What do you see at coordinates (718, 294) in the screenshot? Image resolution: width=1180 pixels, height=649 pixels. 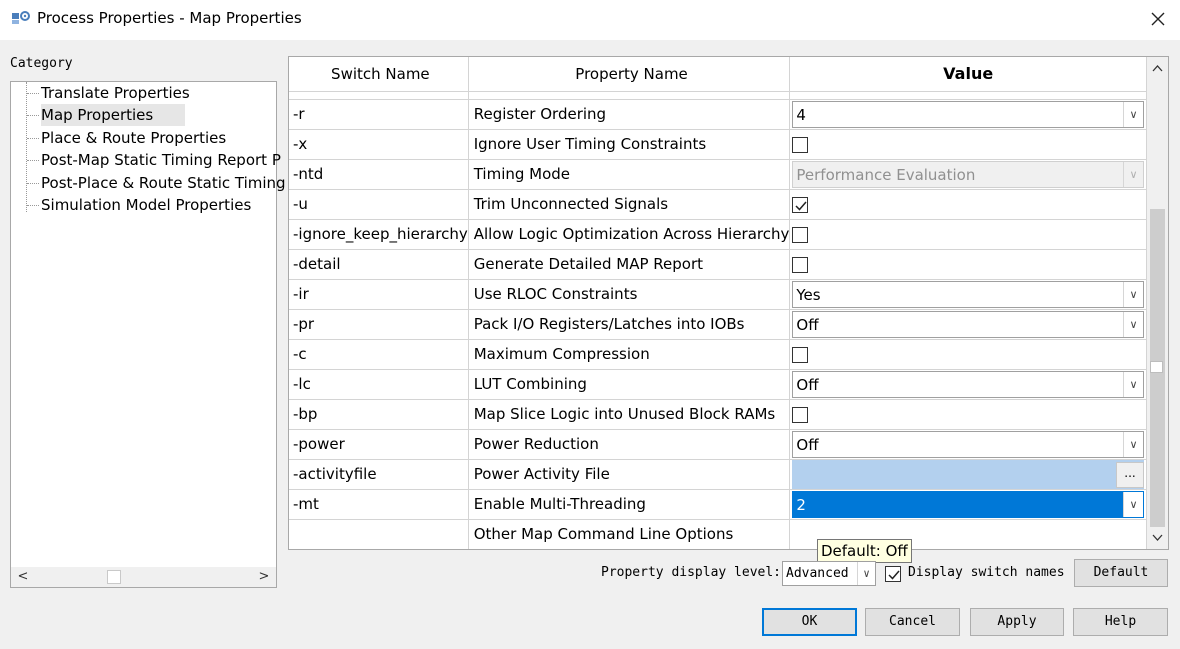 I see `table-row: -ir Use RLOC Constraints Yes ∨` at bounding box center [718, 294].